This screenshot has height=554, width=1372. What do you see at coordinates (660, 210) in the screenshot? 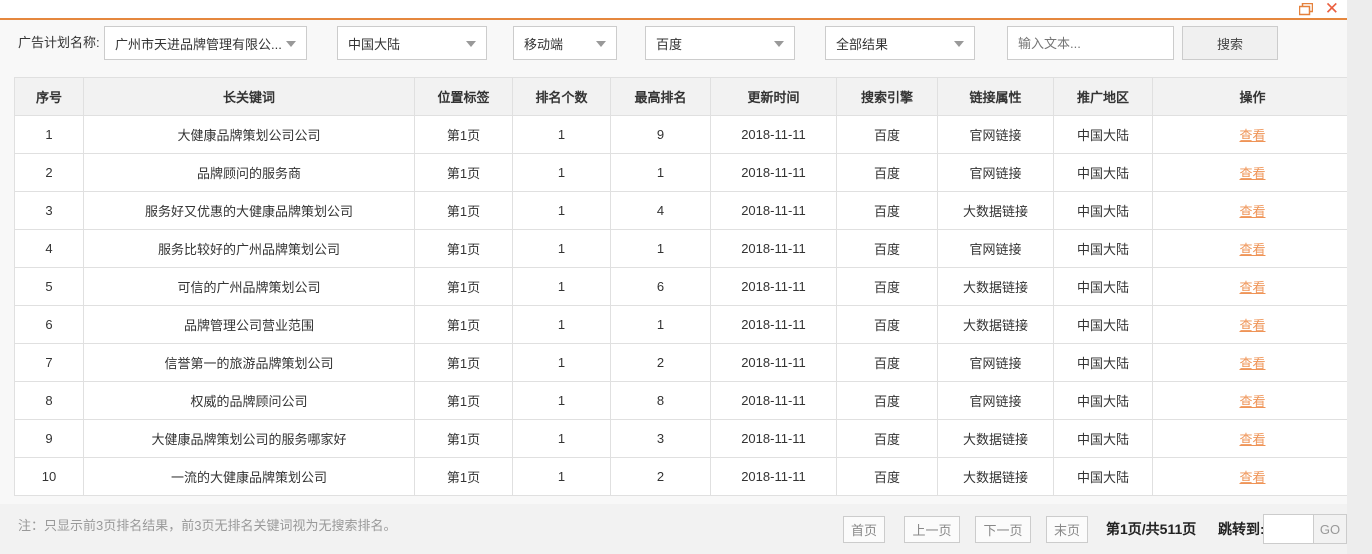
I see `cell-best-rank: 4` at bounding box center [660, 210].